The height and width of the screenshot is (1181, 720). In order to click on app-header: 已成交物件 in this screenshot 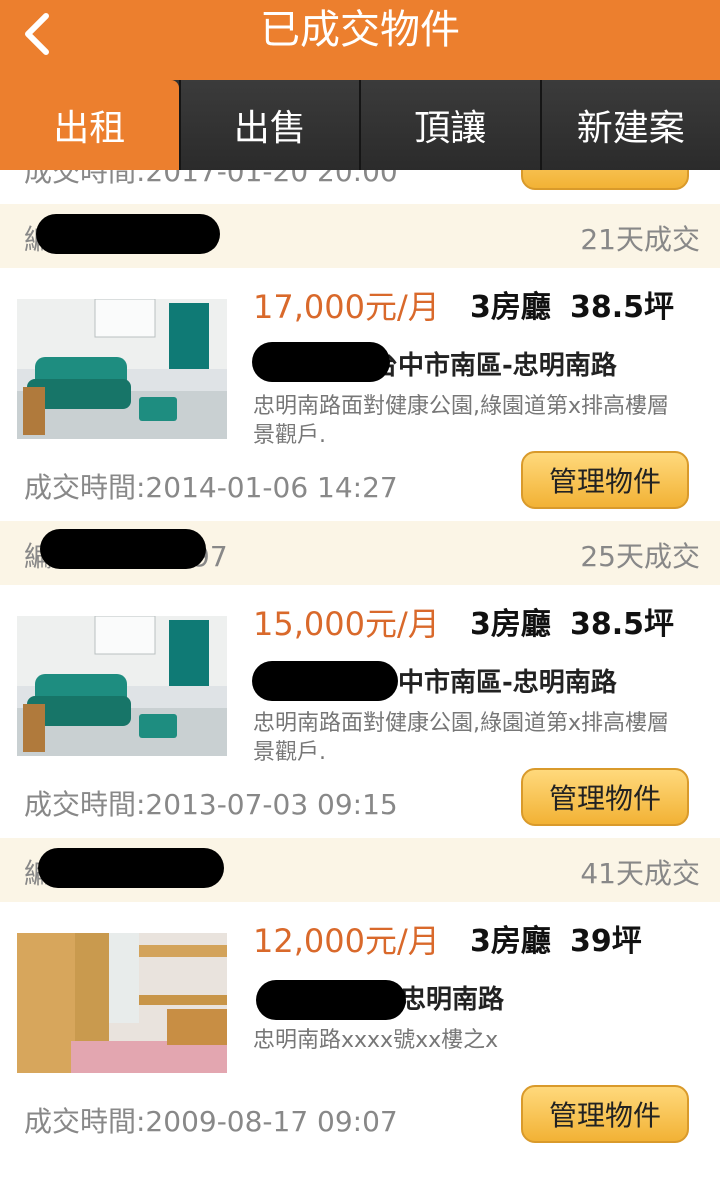, I will do `click(360, 40)`.